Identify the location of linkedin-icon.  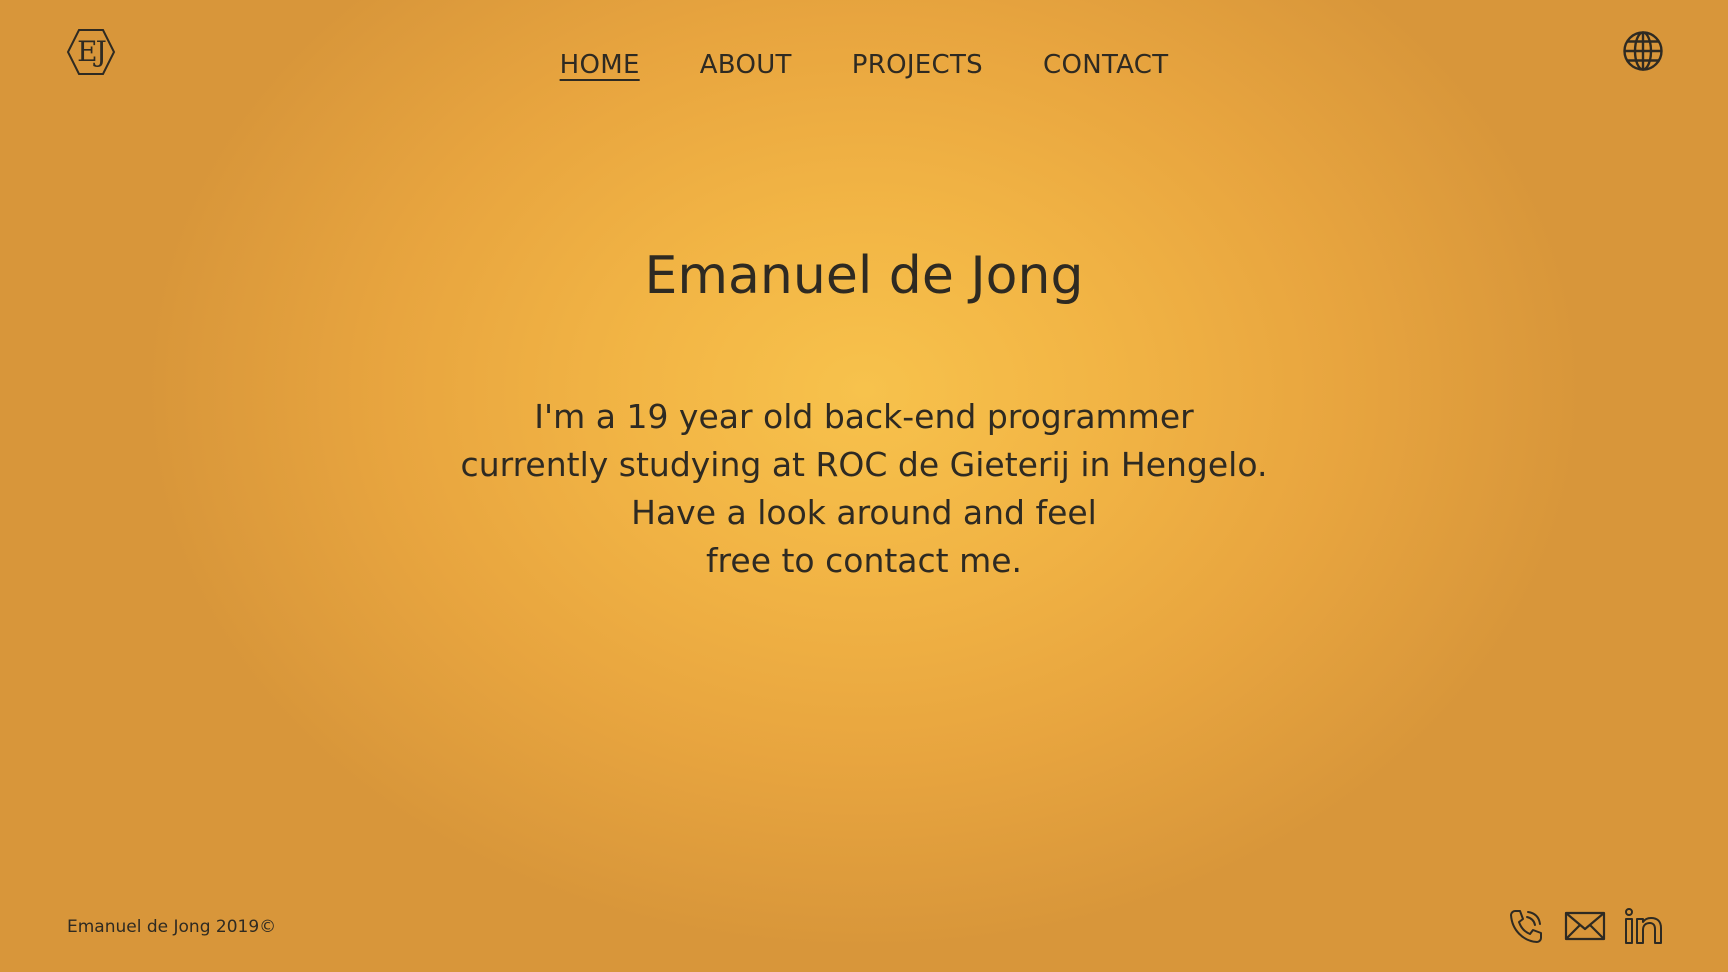
(1643, 926).